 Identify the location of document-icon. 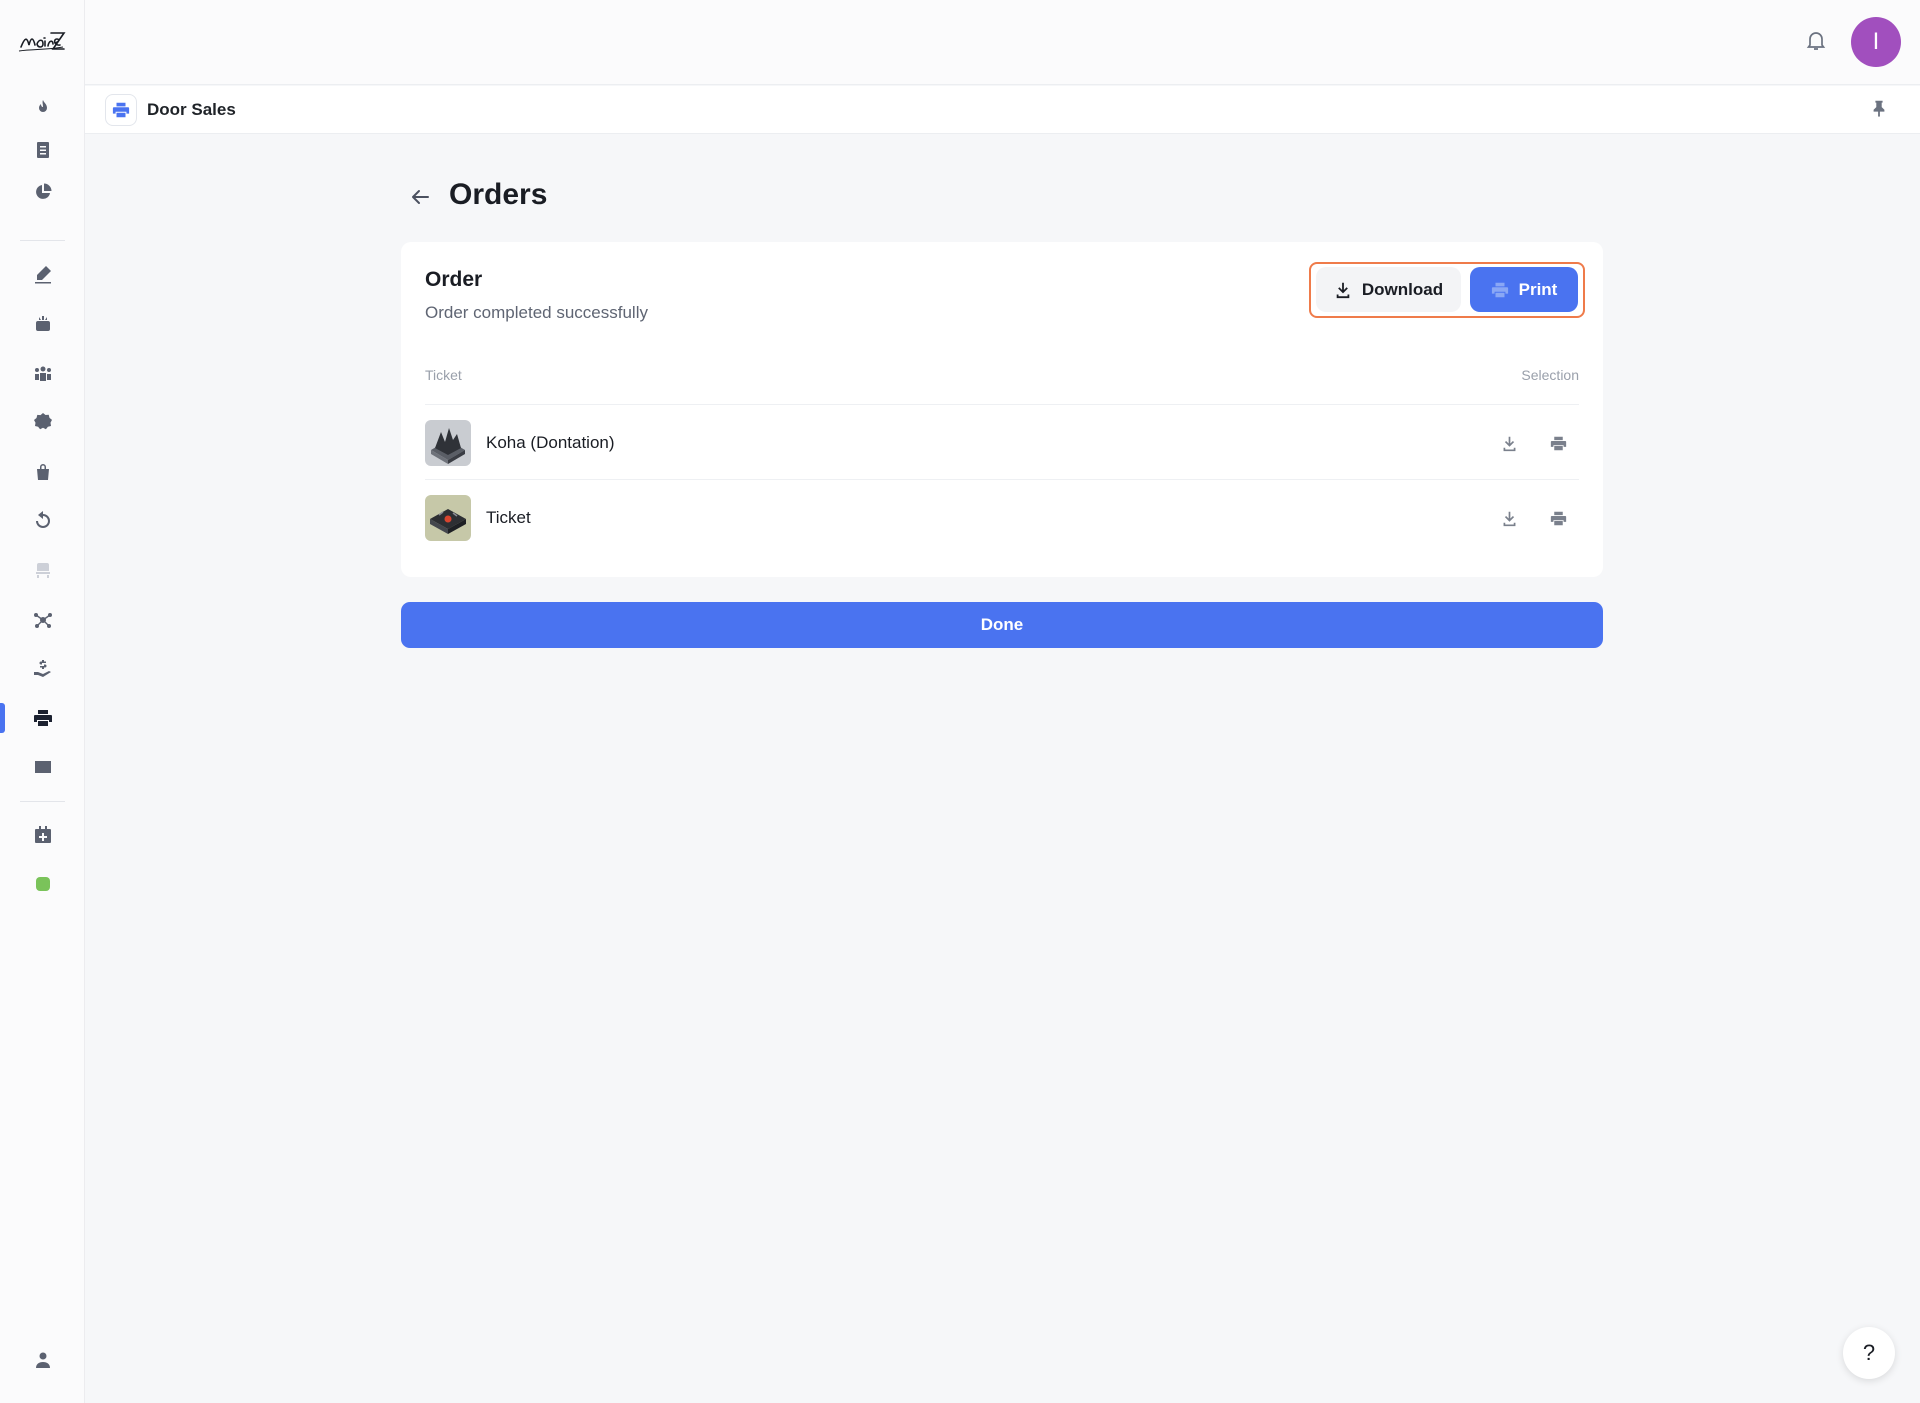
(42, 150).